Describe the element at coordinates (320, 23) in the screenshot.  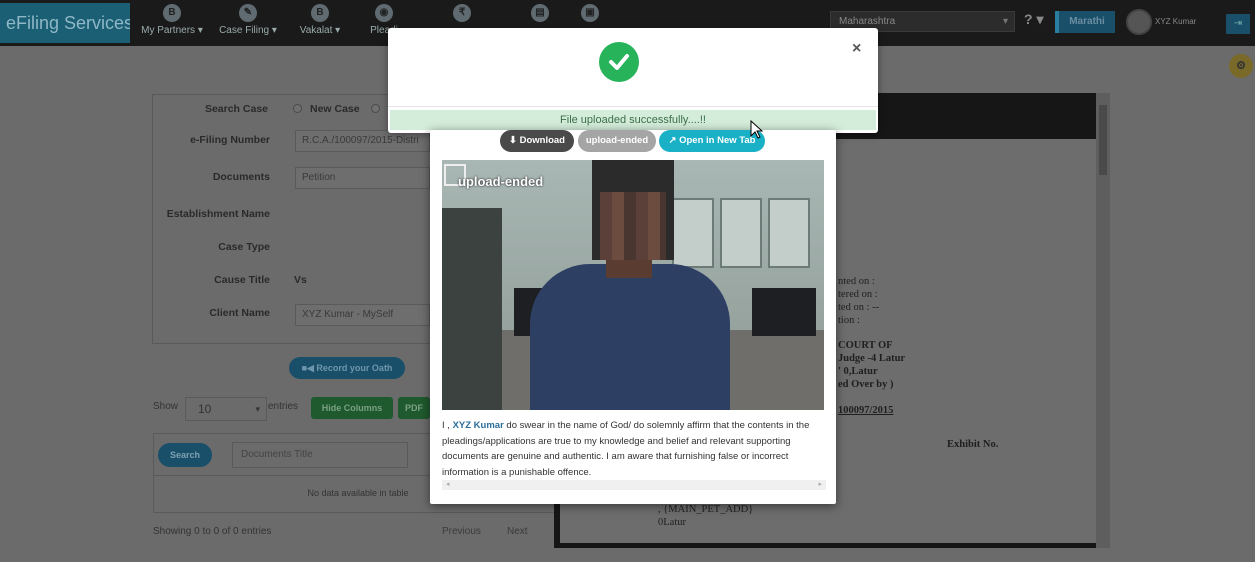
I see `nav-vakalat: B Vakalat ▾` at that location.